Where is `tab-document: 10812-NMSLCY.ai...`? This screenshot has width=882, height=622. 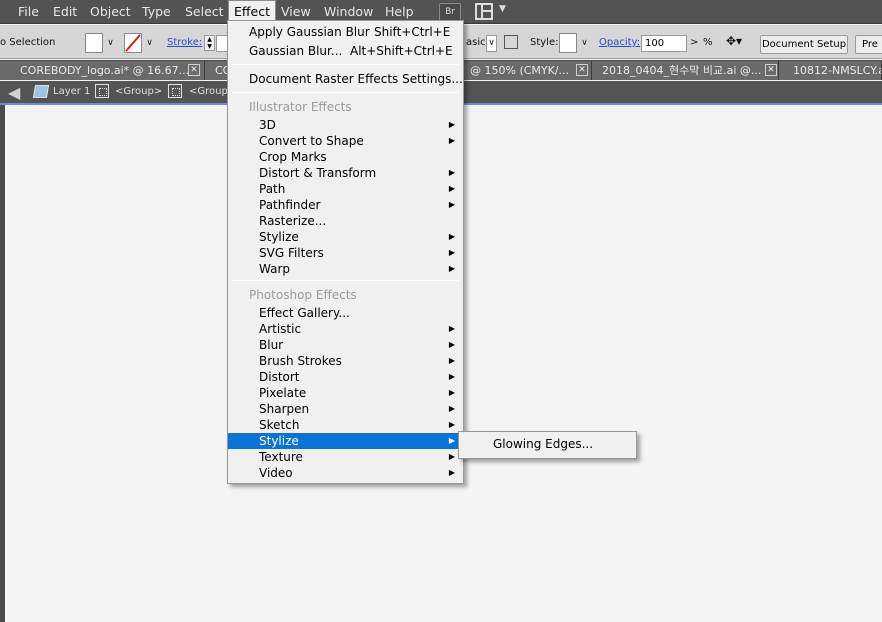
tab-document: 10812-NMSLCY.ai... is located at coordinates (830, 70).